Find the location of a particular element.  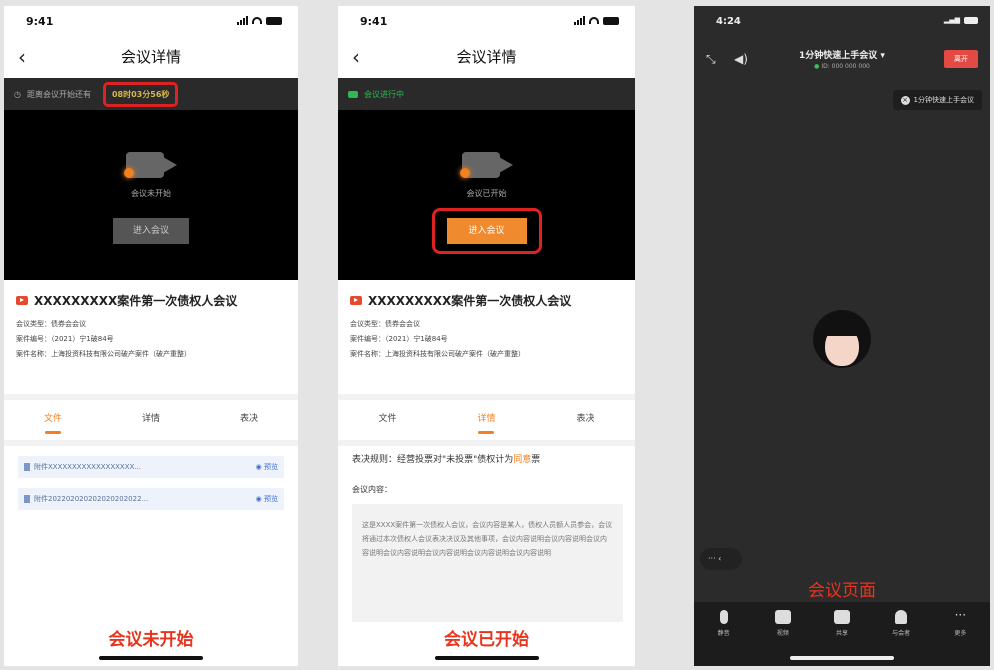

meeting-title: XXXXXXXXX案件第一次债权人会议 is located at coordinates (487, 300).